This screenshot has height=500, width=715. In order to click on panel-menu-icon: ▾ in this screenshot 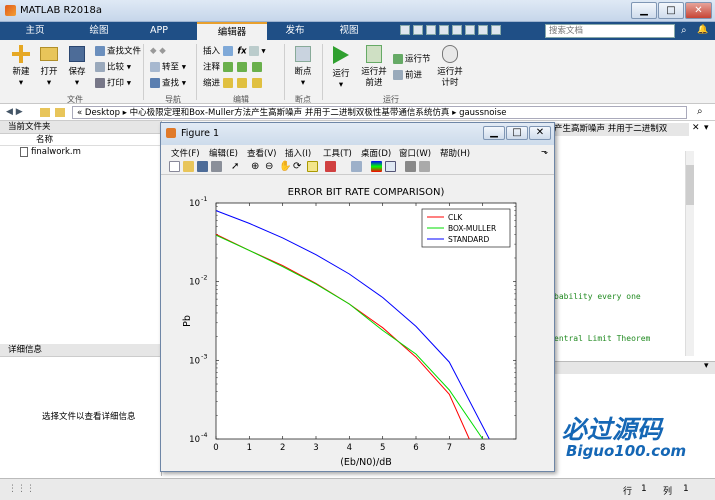, I will do `click(706, 366)`.